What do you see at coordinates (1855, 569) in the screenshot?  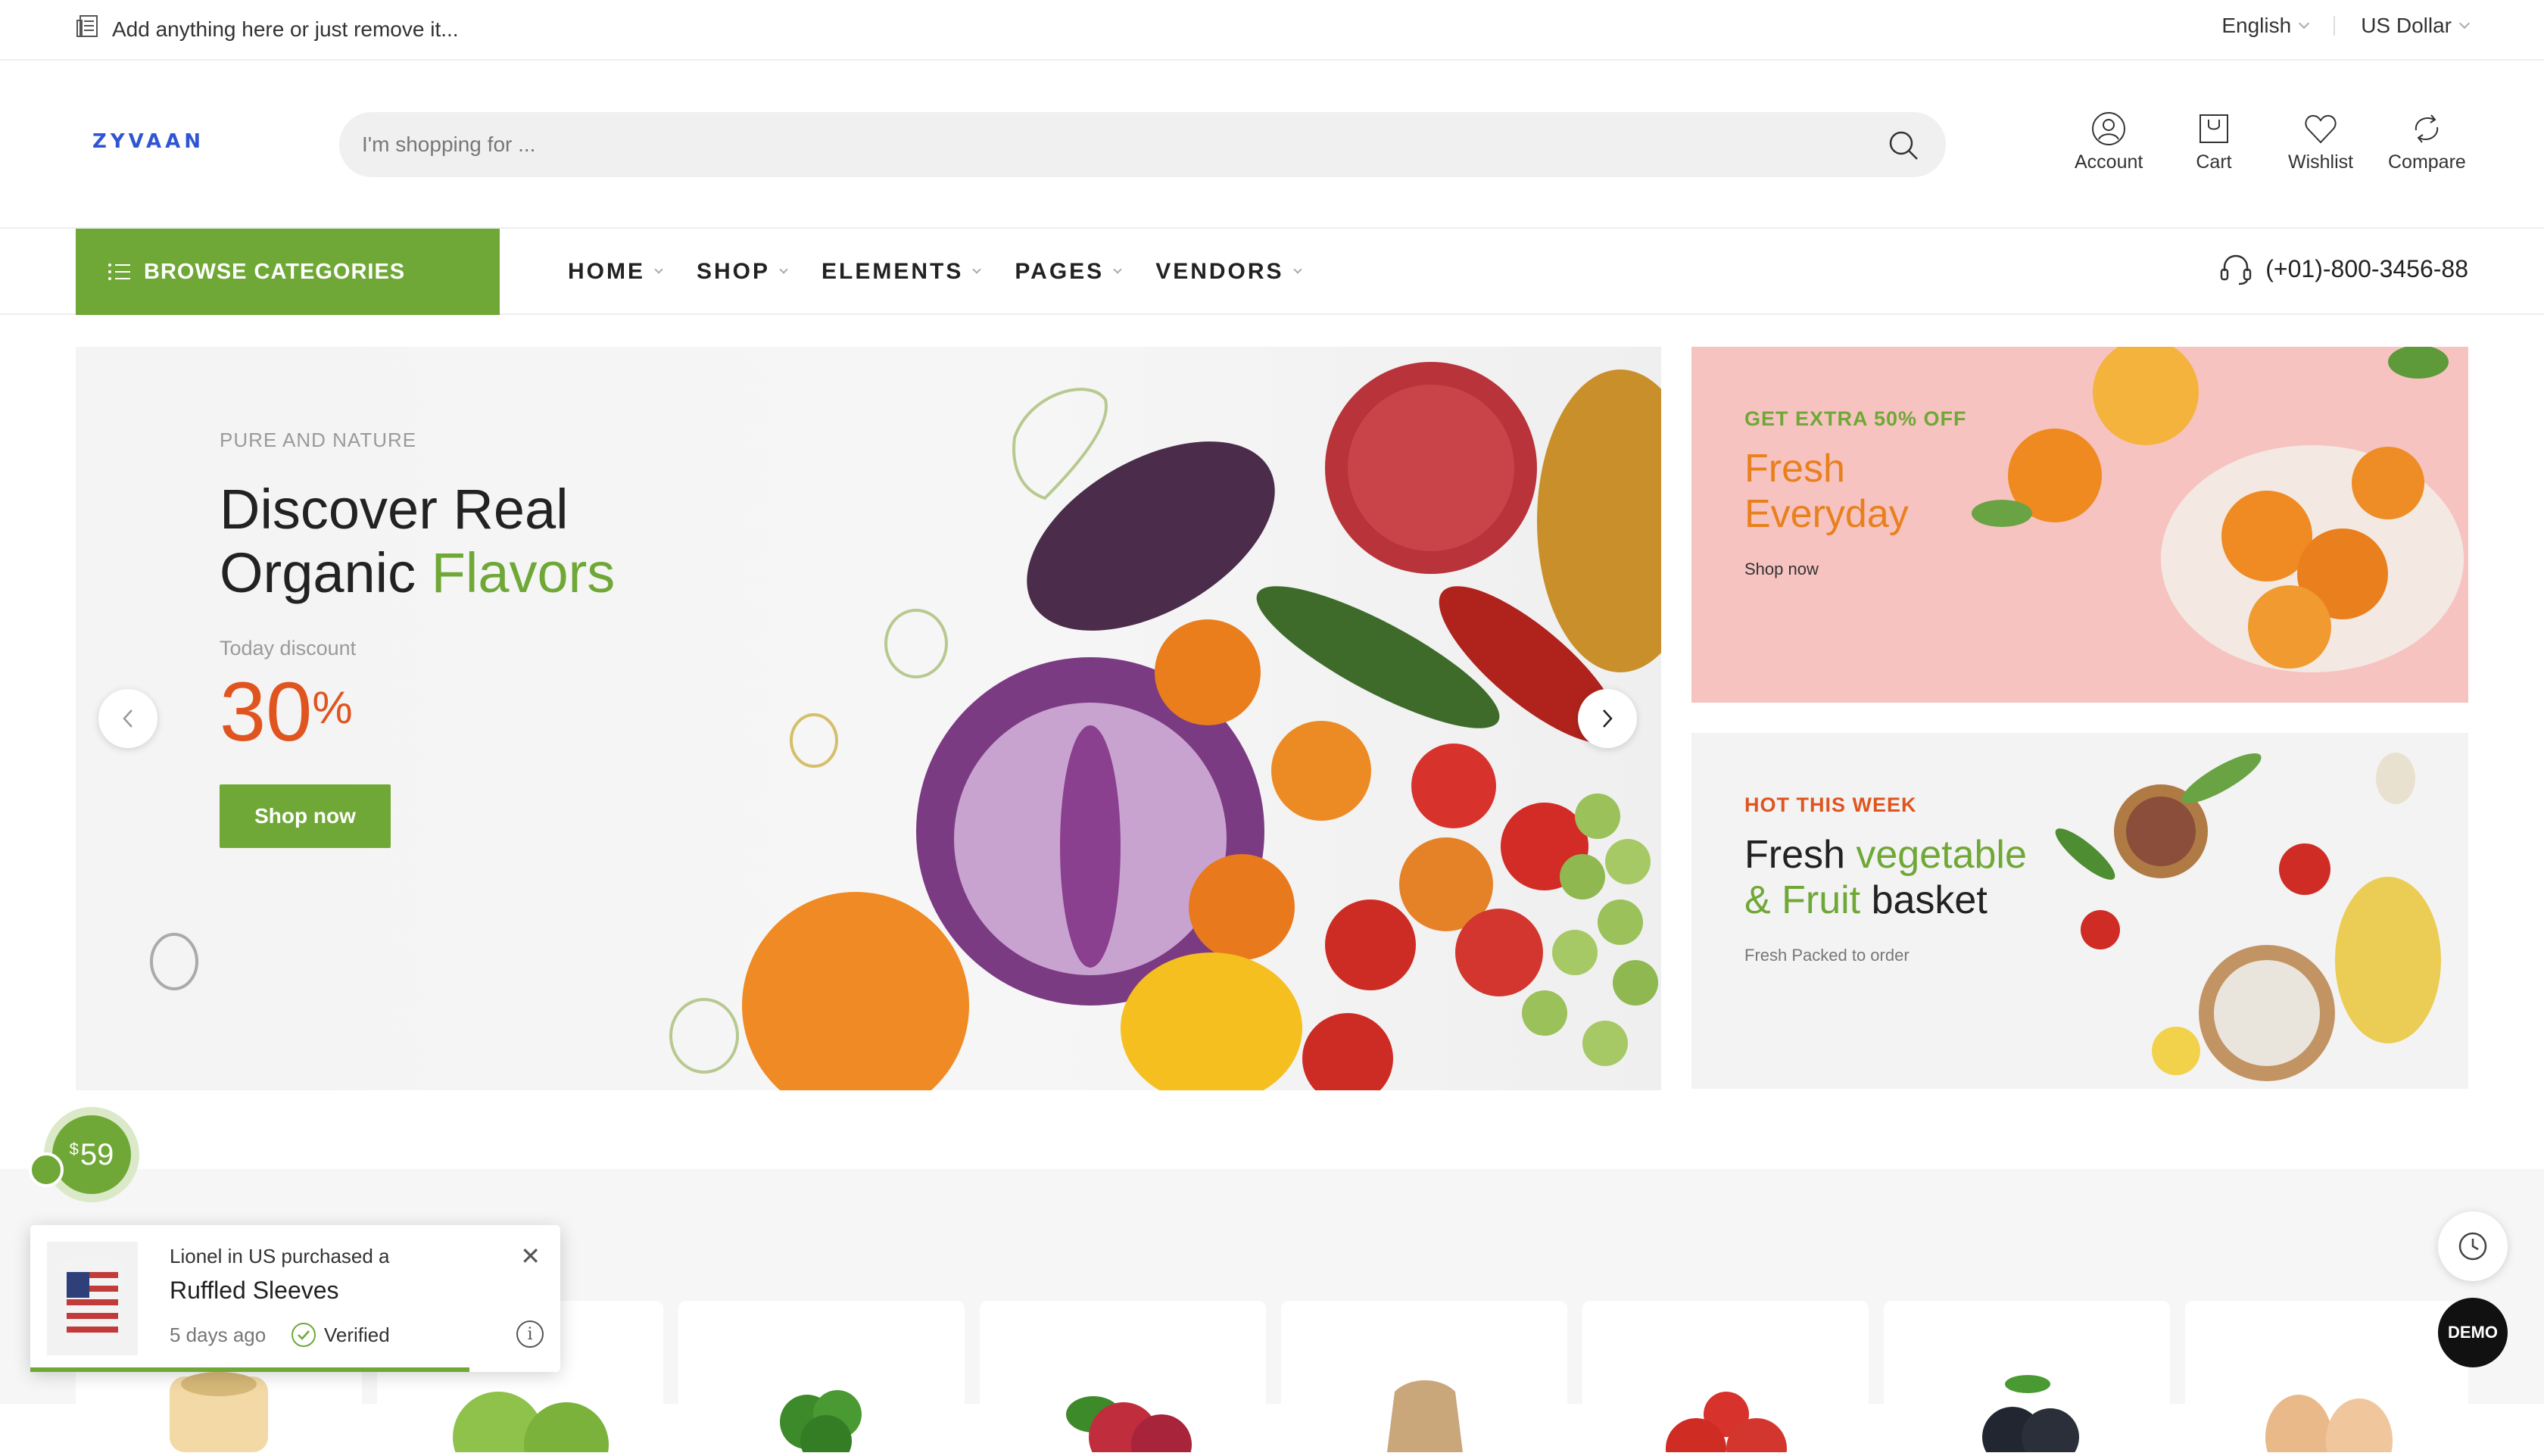 I see `banner1-shop-now-link: Shop now` at bounding box center [1855, 569].